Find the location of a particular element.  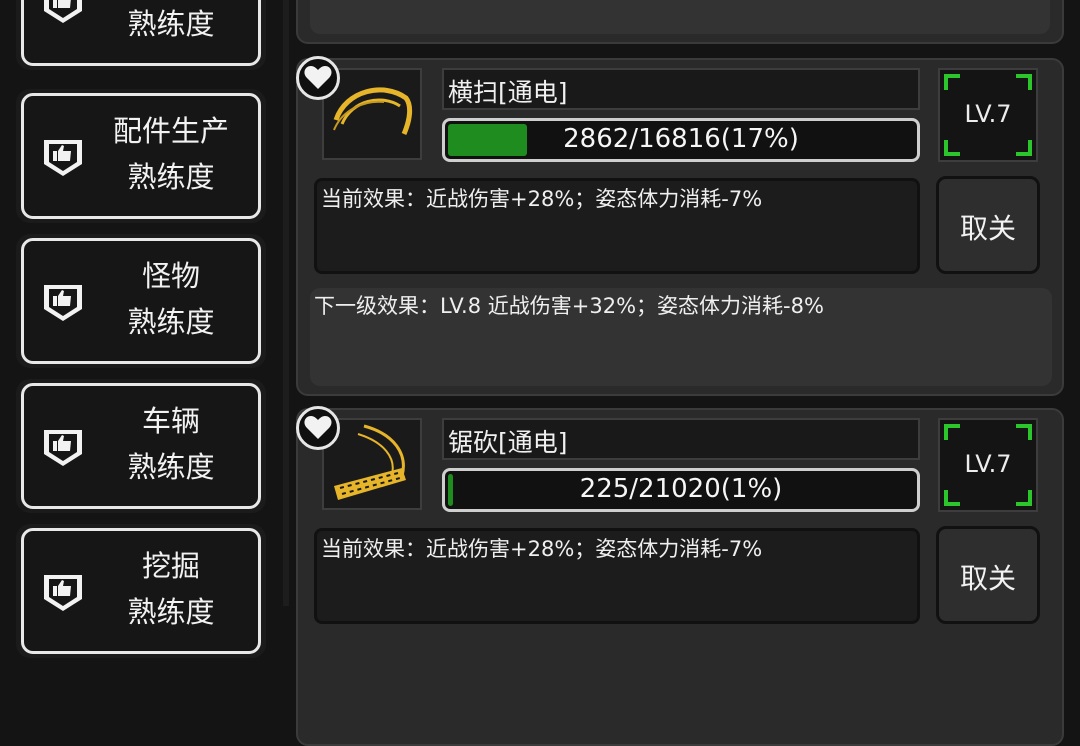

sidebar-item-digging: 挖掘 熟练度 is located at coordinates (141, 591).